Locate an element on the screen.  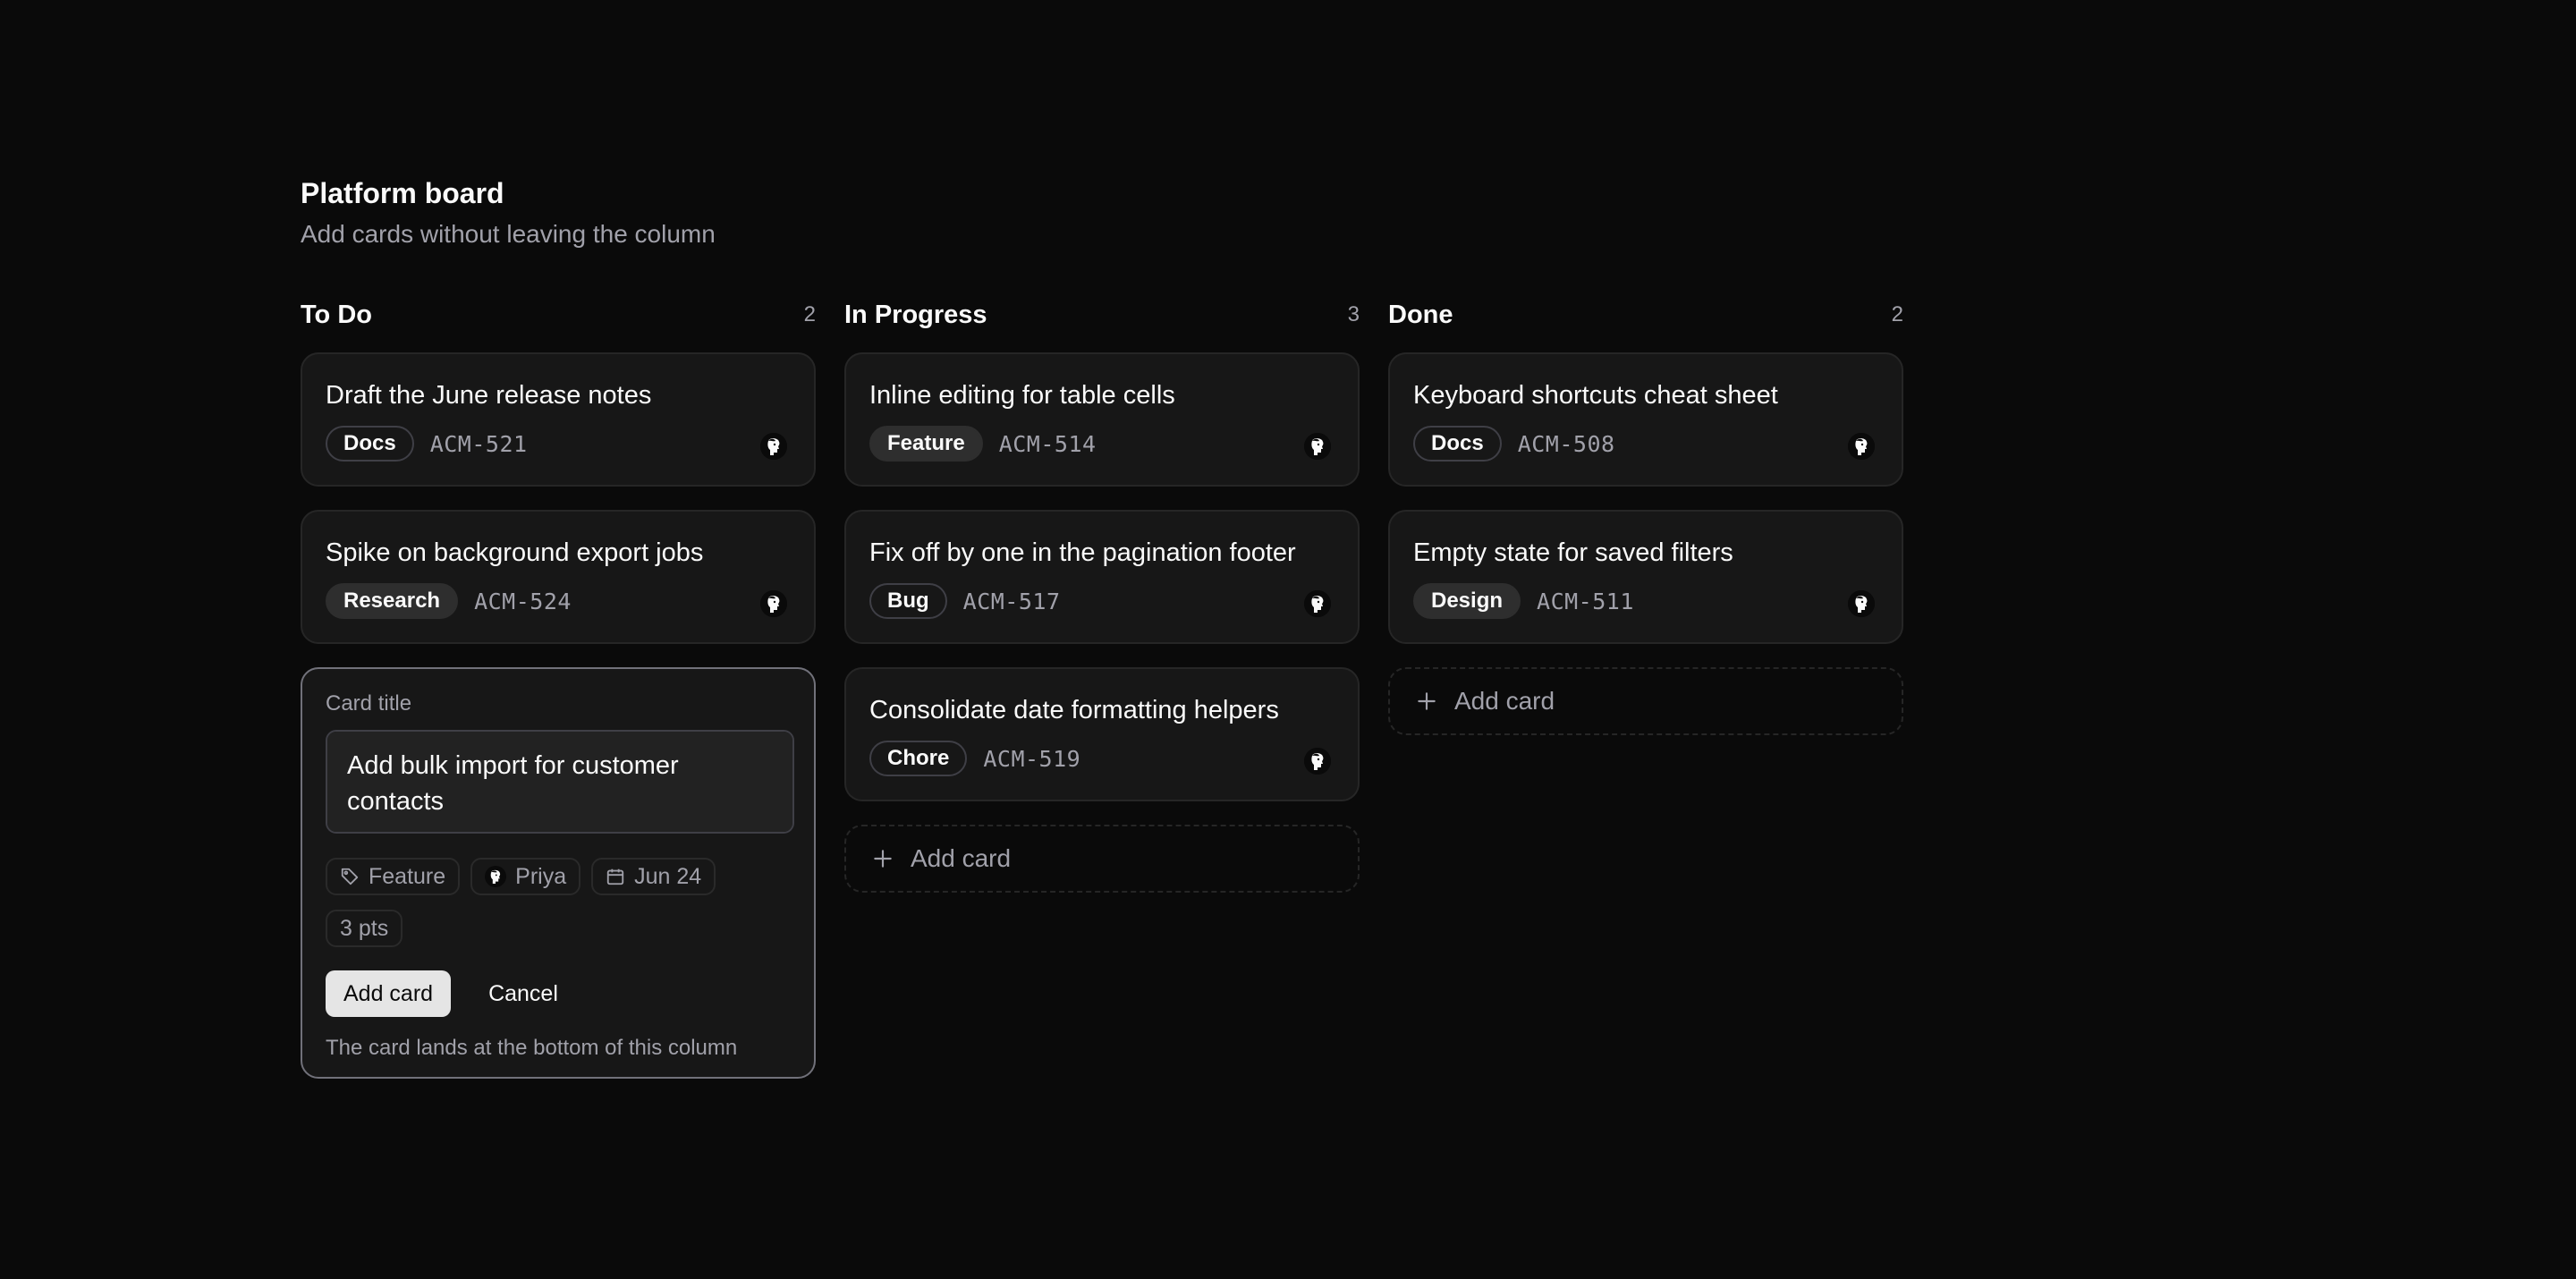
card-meta: Bug ACM-517 is located at coordinates (1102, 601).